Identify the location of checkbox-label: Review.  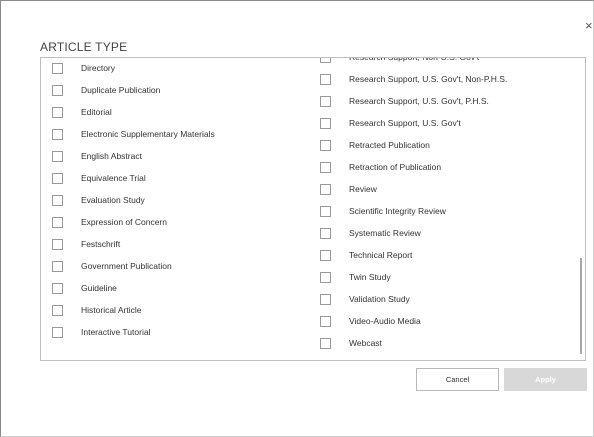
(363, 189).